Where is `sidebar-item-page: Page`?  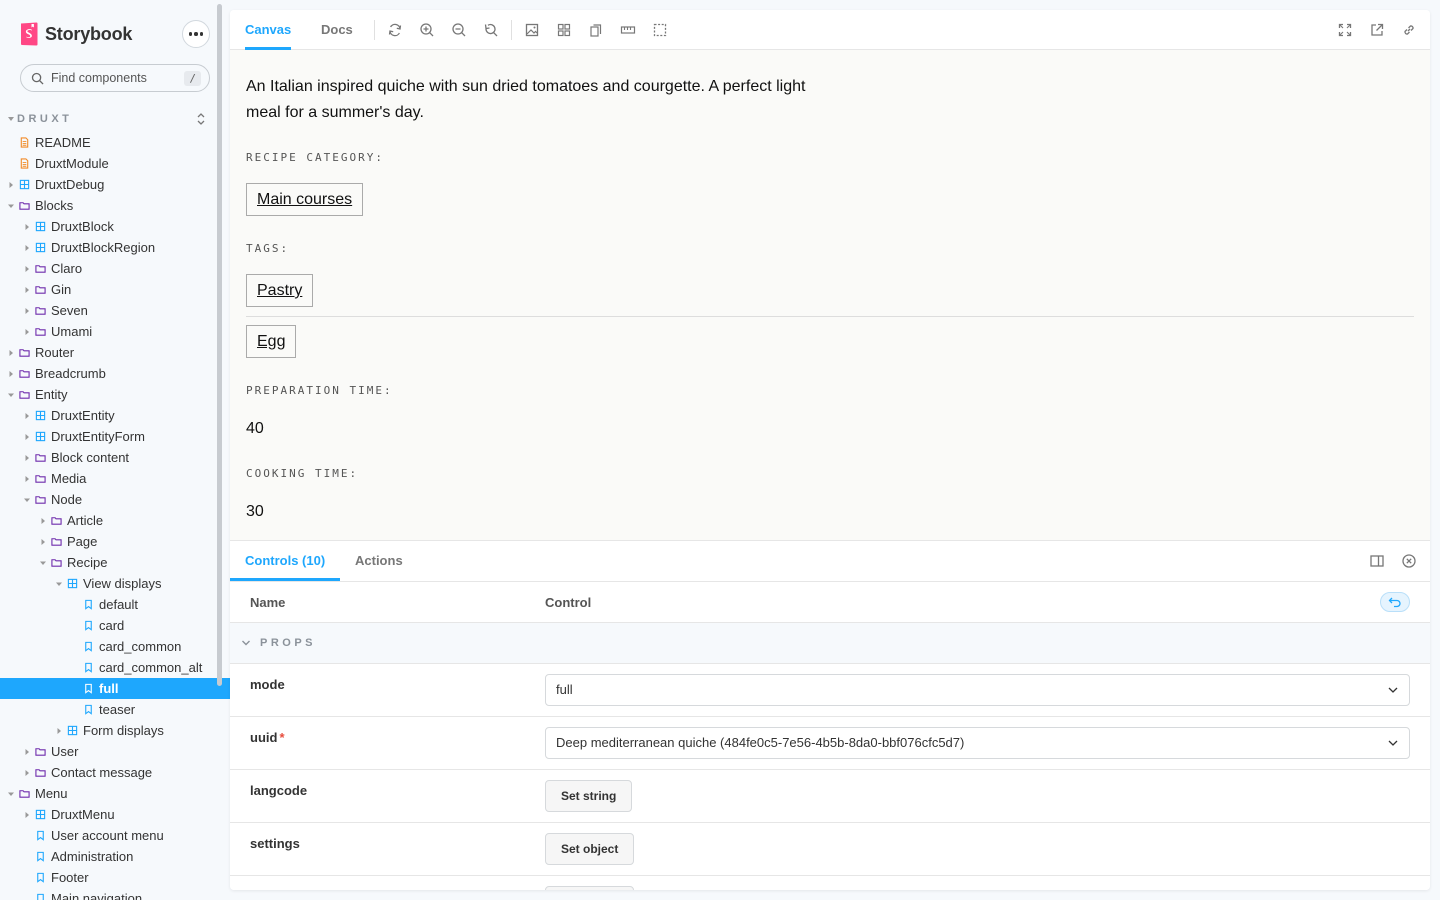
sidebar-item-page: Page is located at coordinates (115, 541).